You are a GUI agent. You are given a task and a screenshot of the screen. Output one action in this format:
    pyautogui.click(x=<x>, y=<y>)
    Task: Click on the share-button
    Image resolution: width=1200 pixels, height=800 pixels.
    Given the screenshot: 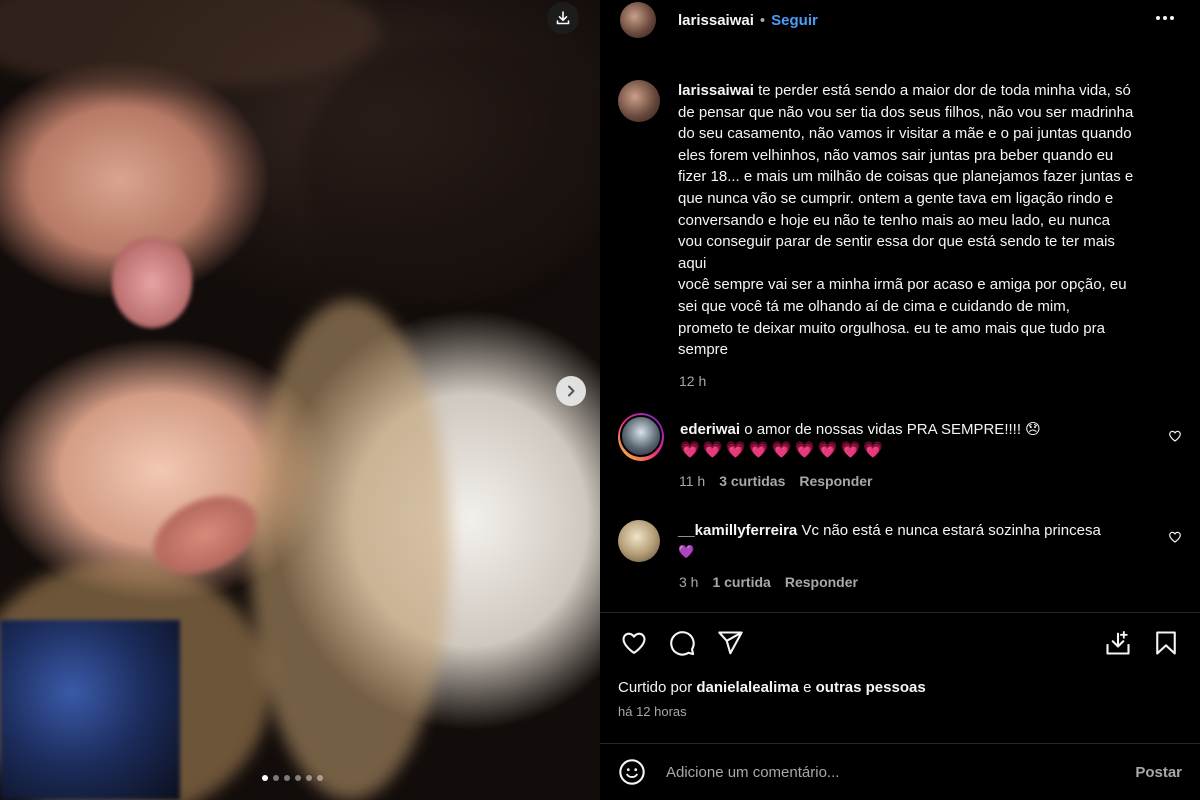 What is the action you would take?
    pyautogui.click(x=730, y=643)
    